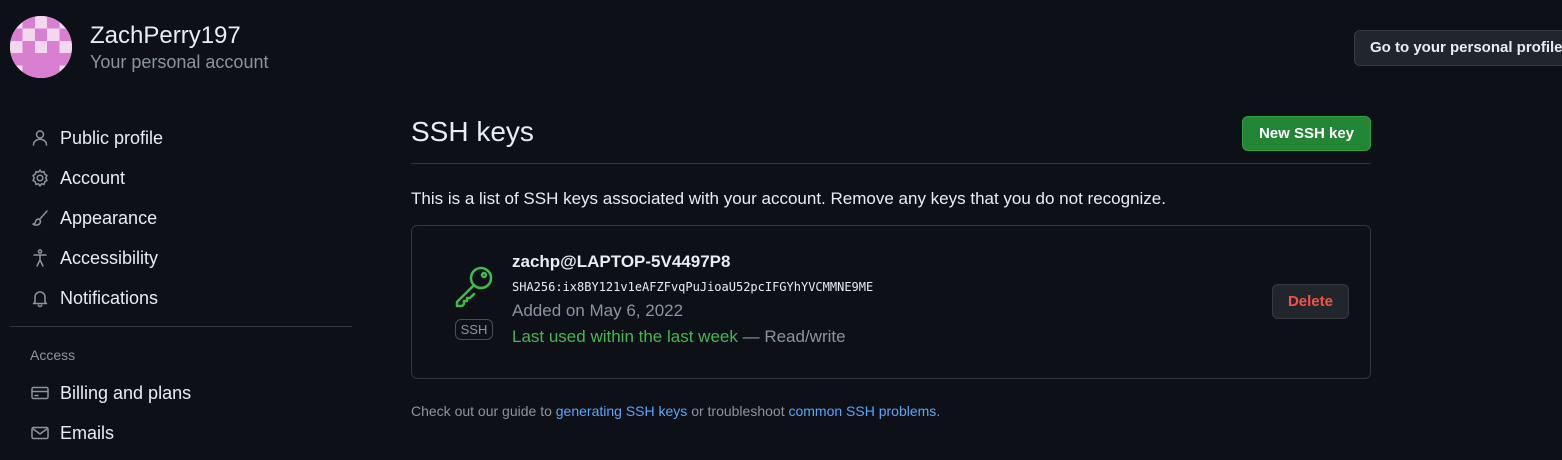  What do you see at coordinates (181, 326) in the screenshot?
I see `sidebar-divider` at bounding box center [181, 326].